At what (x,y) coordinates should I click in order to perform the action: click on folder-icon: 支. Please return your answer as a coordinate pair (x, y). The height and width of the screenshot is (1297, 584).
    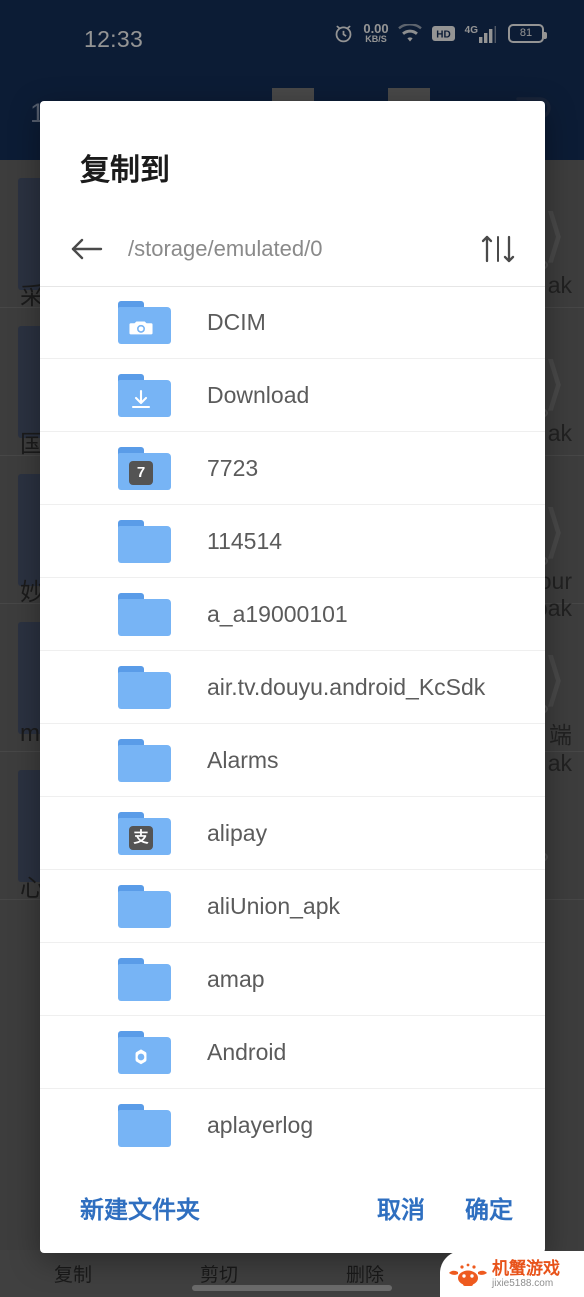
    Looking at the image, I should click on (144, 833).